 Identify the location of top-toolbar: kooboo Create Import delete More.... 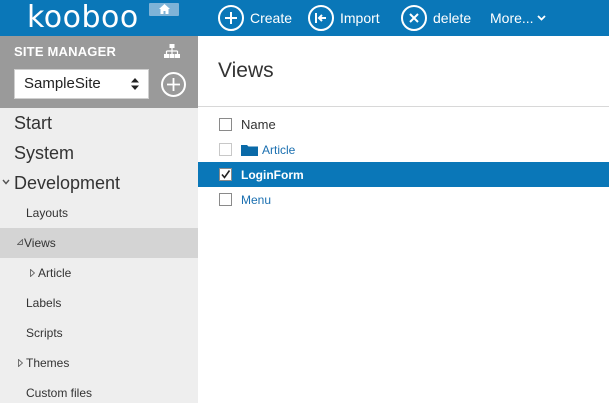
(304, 18).